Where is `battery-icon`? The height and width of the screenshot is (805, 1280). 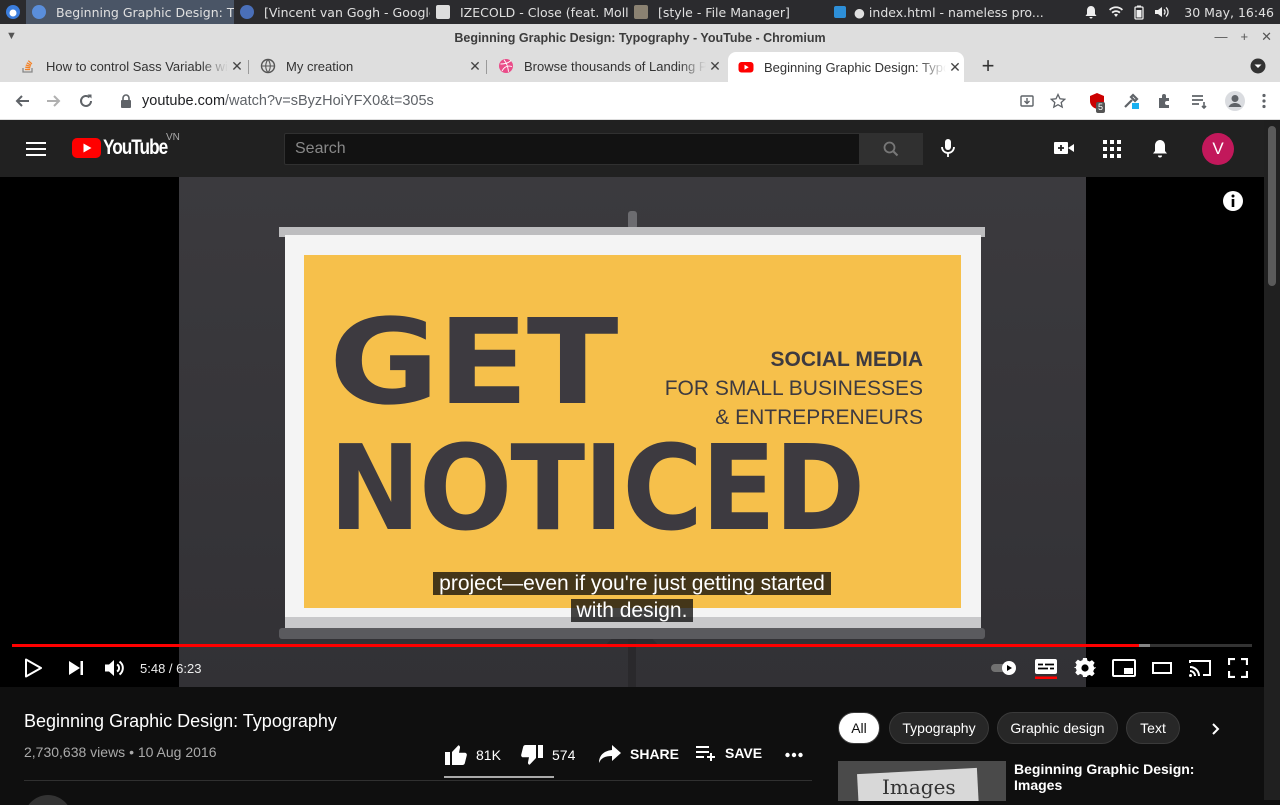
battery-icon is located at coordinates (1139, 12).